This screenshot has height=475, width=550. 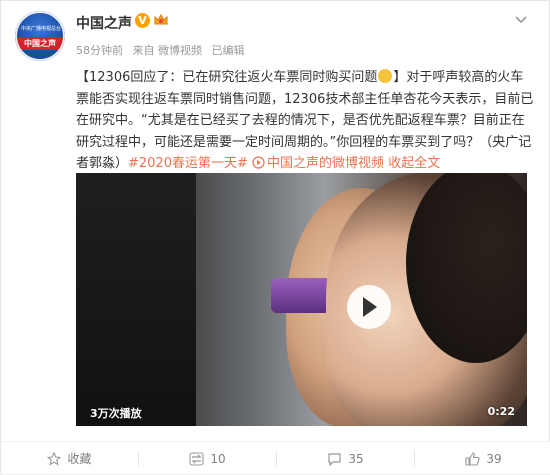 What do you see at coordinates (233, 77) in the screenshot?
I see `post-headline: 12306回应了：已在研究往返火车票同时购买问题` at bounding box center [233, 77].